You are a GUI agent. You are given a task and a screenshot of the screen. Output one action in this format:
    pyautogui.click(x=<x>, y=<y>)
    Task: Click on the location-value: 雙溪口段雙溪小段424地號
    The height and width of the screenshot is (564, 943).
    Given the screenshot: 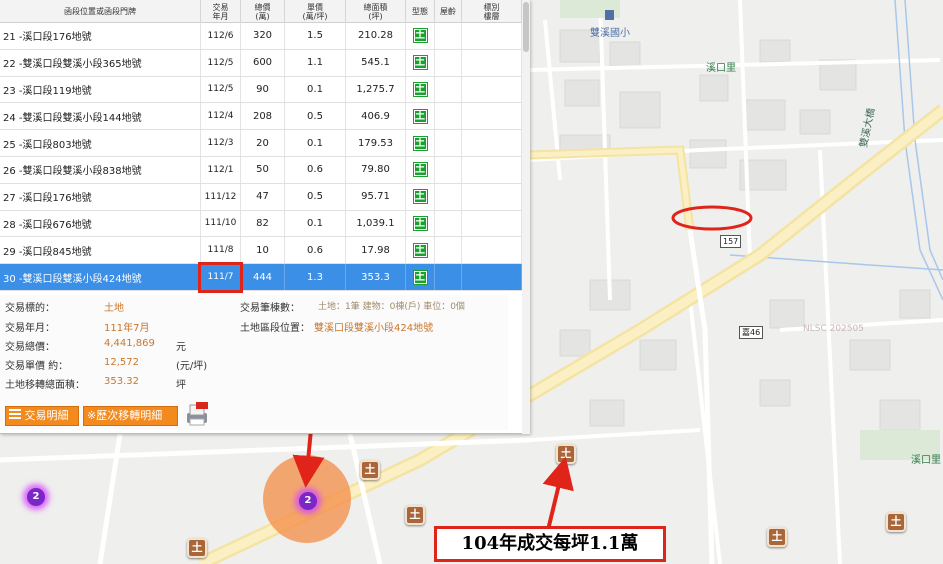 What is the action you would take?
    pyautogui.click(x=374, y=328)
    